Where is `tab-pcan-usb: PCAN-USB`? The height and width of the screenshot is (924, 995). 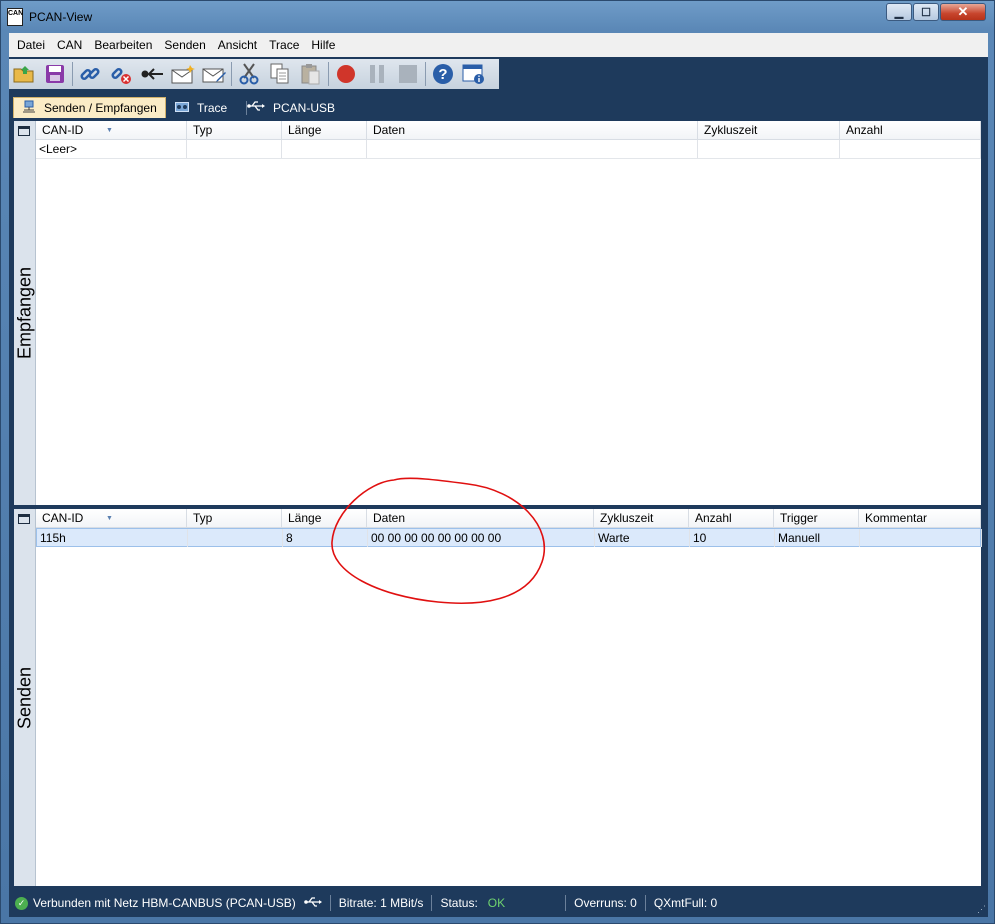
tab-pcan-usb: PCAN-USB is located at coordinates (291, 107).